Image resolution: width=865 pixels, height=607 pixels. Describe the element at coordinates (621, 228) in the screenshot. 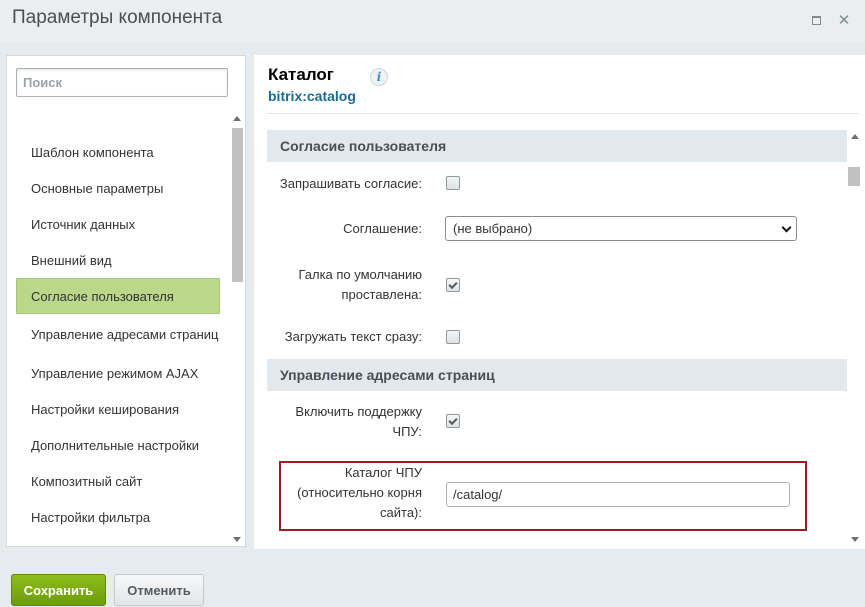

I see `agreement-select: (не выбрано)` at that location.